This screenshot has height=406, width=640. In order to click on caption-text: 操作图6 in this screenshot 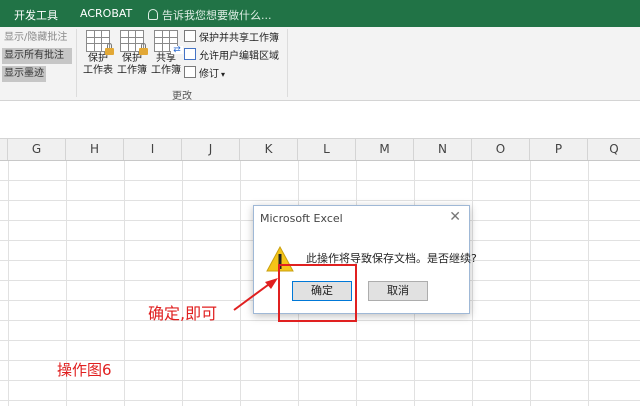, I will do `click(84, 370)`.